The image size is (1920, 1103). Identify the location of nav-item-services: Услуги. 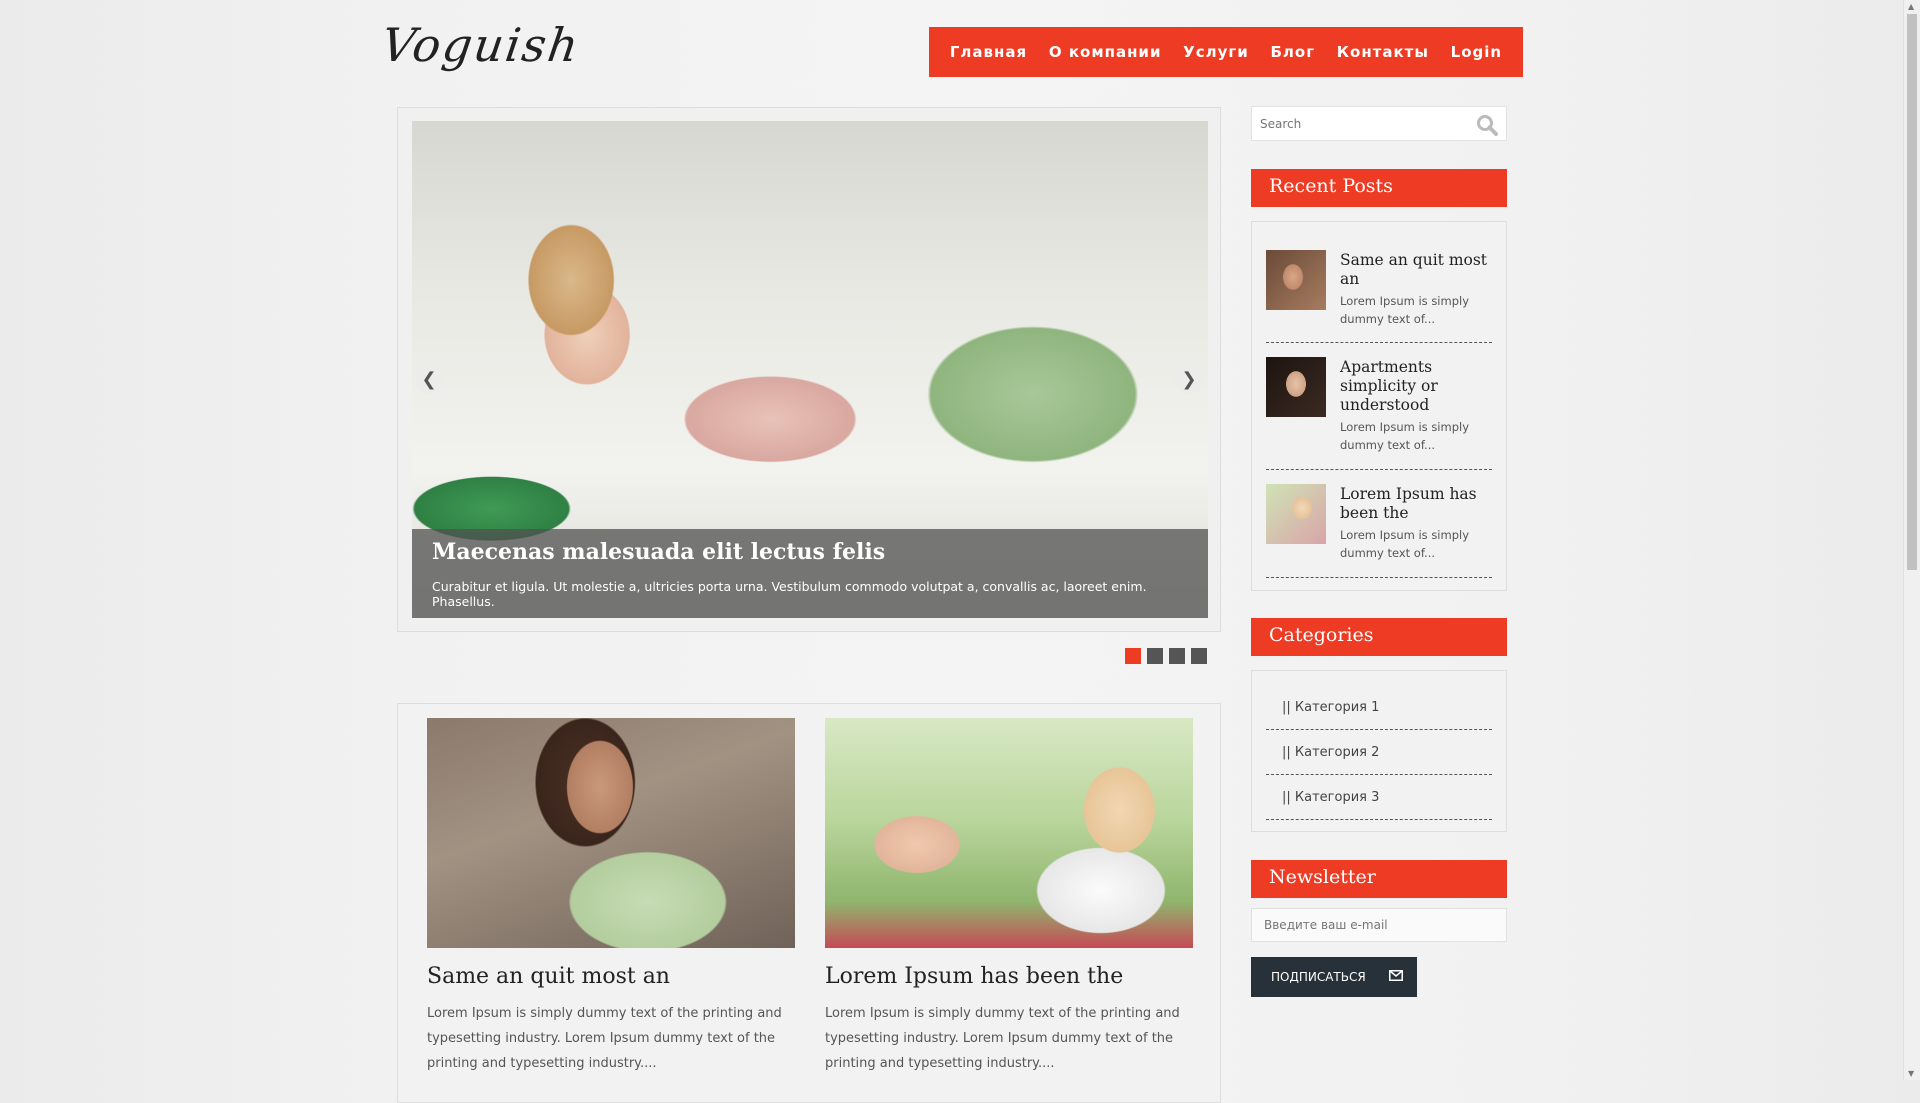
(1216, 52).